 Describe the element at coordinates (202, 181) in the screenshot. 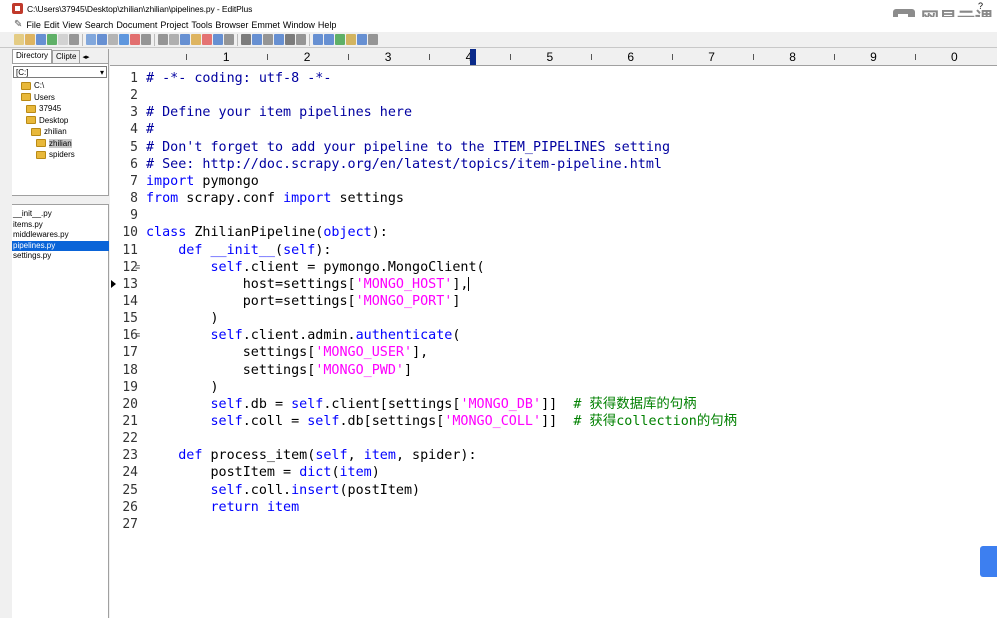

I see `code-line: import pymongo` at that location.